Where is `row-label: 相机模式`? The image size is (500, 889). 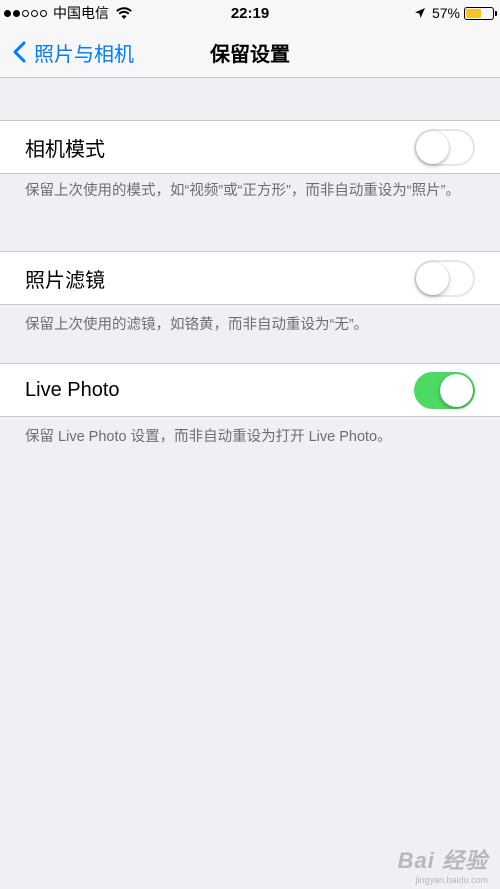
row-label: 相机模式 is located at coordinates (65, 149).